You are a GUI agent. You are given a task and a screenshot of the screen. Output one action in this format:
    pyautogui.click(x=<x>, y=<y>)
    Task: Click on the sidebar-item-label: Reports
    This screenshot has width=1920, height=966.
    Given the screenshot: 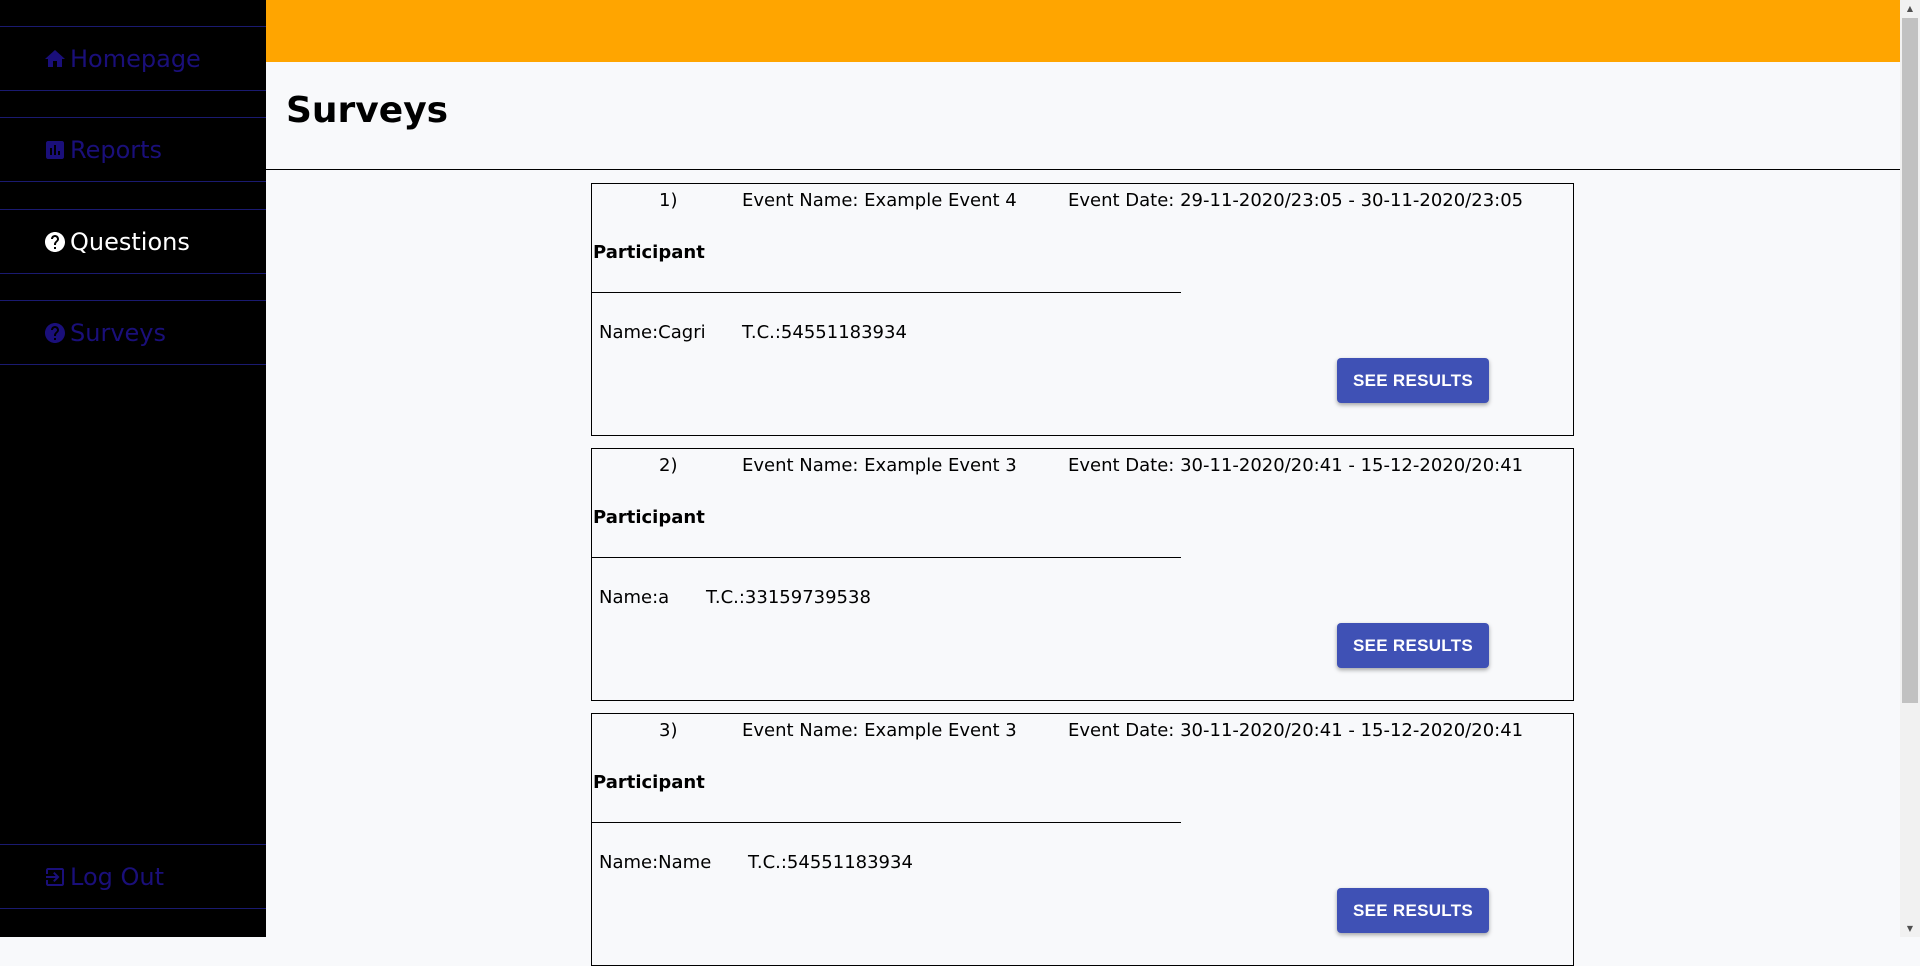 What is the action you would take?
    pyautogui.click(x=116, y=149)
    